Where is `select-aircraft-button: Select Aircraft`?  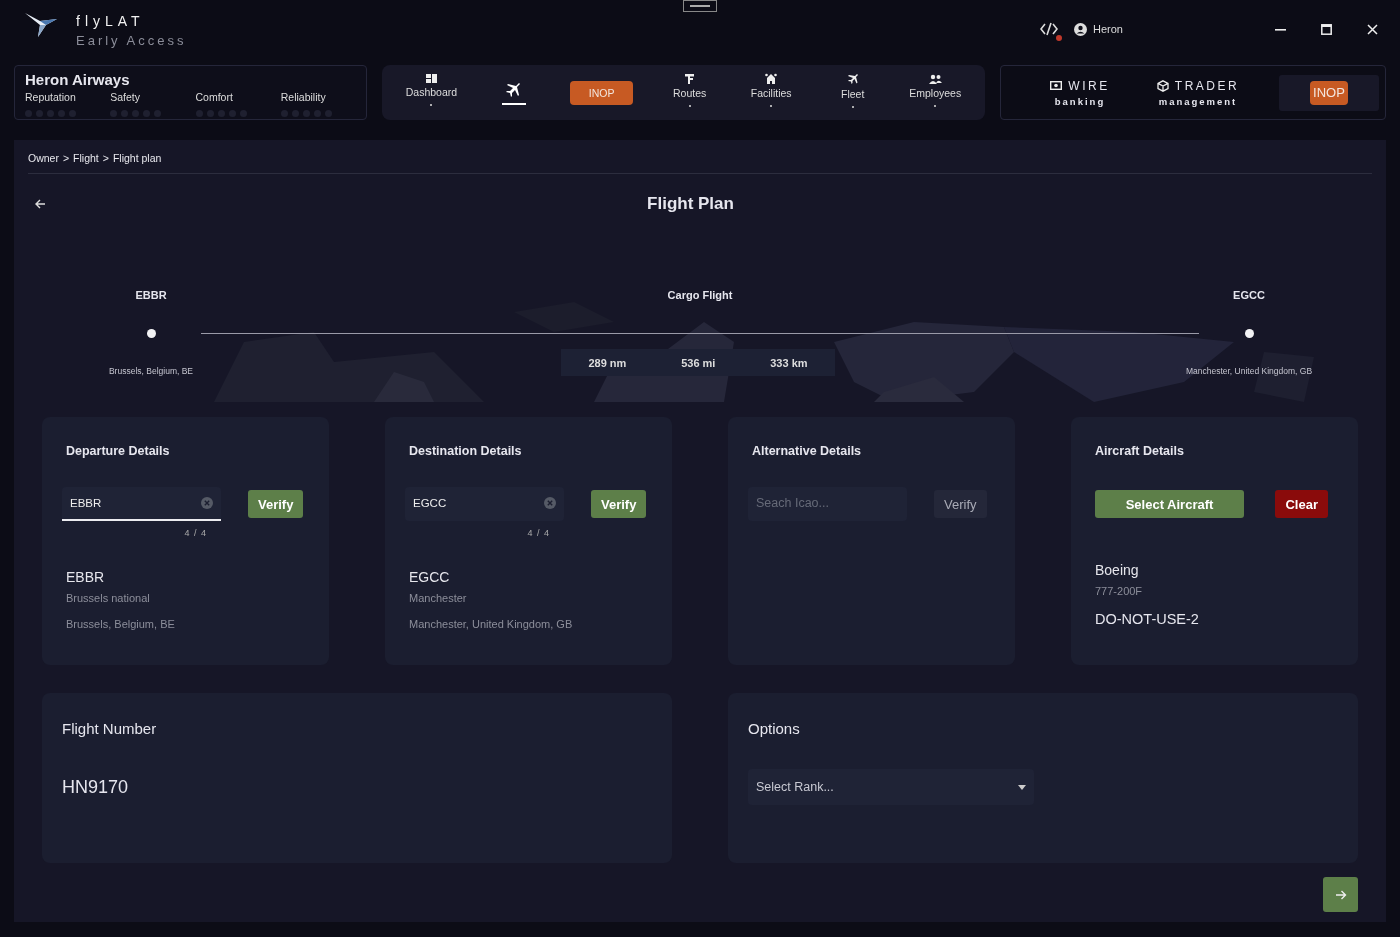 select-aircraft-button: Select Aircraft is located at coordinates (1169, 504).